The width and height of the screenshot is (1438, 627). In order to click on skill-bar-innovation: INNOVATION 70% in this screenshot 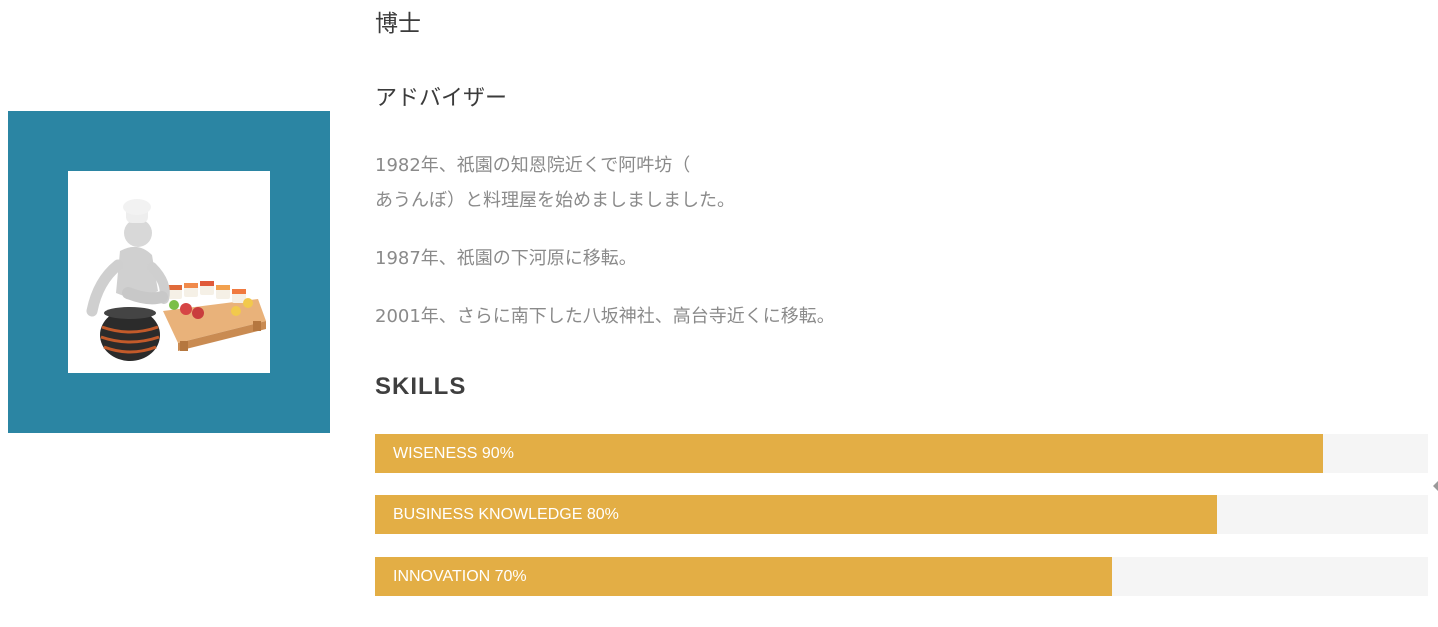, I will do `click(901, 576)`.